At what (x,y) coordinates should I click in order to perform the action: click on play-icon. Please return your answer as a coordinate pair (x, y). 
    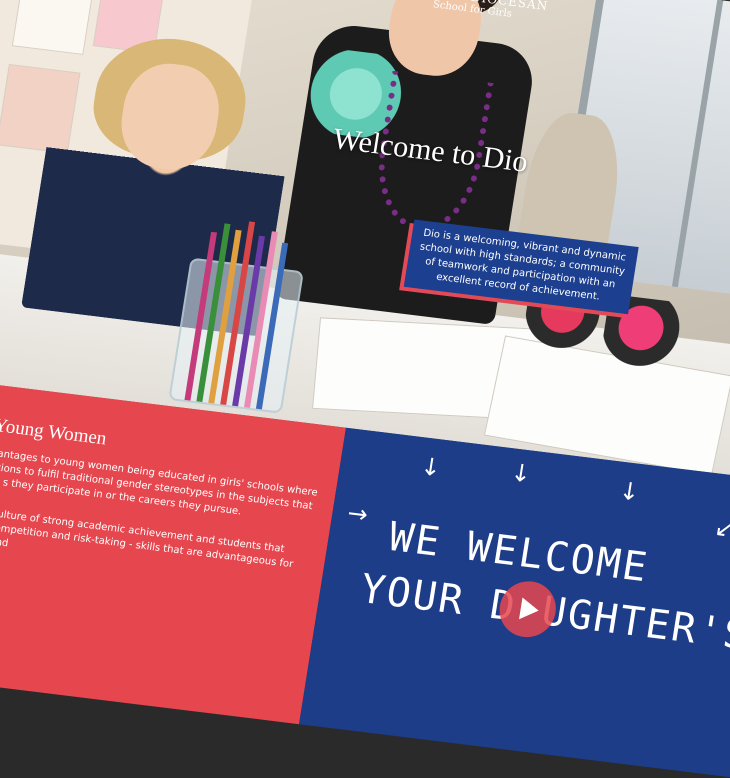
    Looking at the image, I should click on (530, 609).